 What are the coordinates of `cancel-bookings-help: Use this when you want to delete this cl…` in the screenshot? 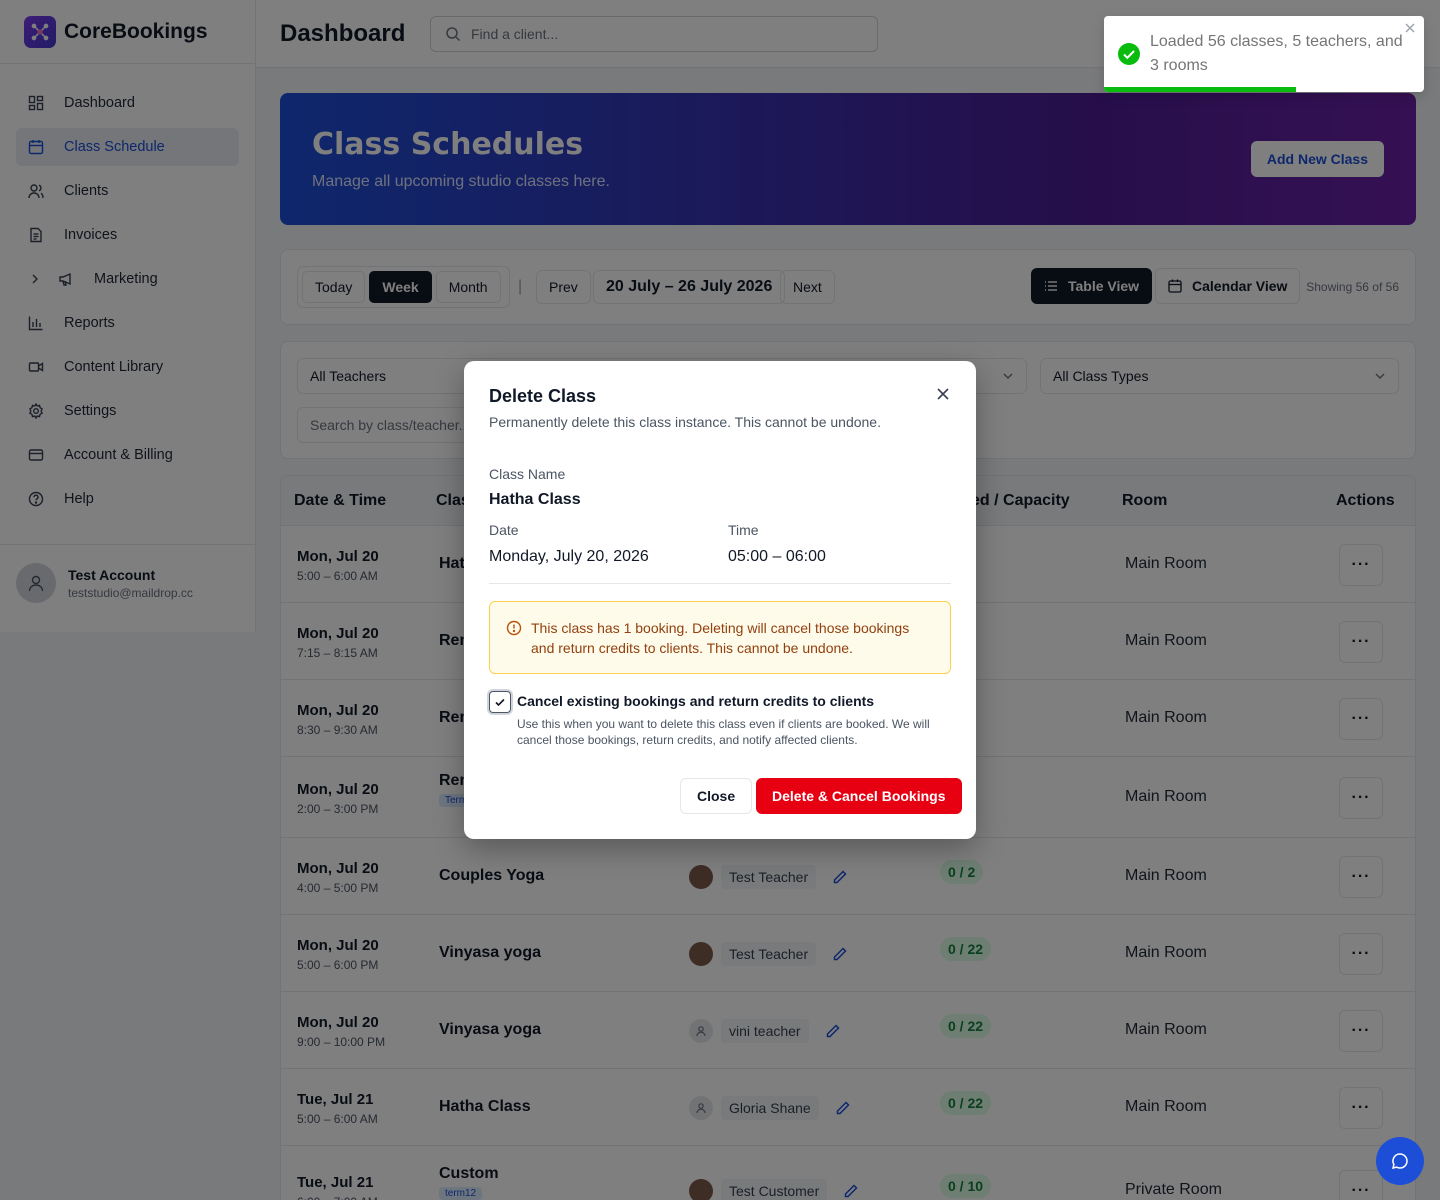 It's located at (723, 732).